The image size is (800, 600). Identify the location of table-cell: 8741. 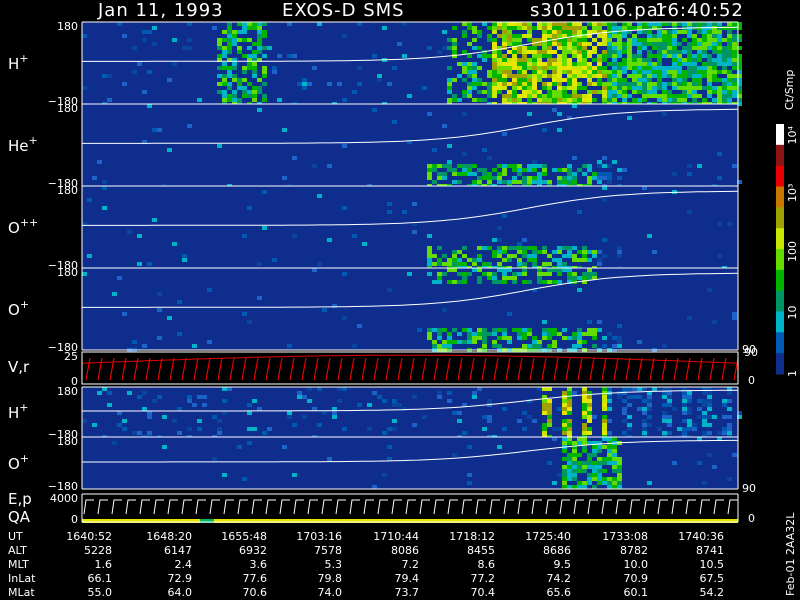
(710, 550).